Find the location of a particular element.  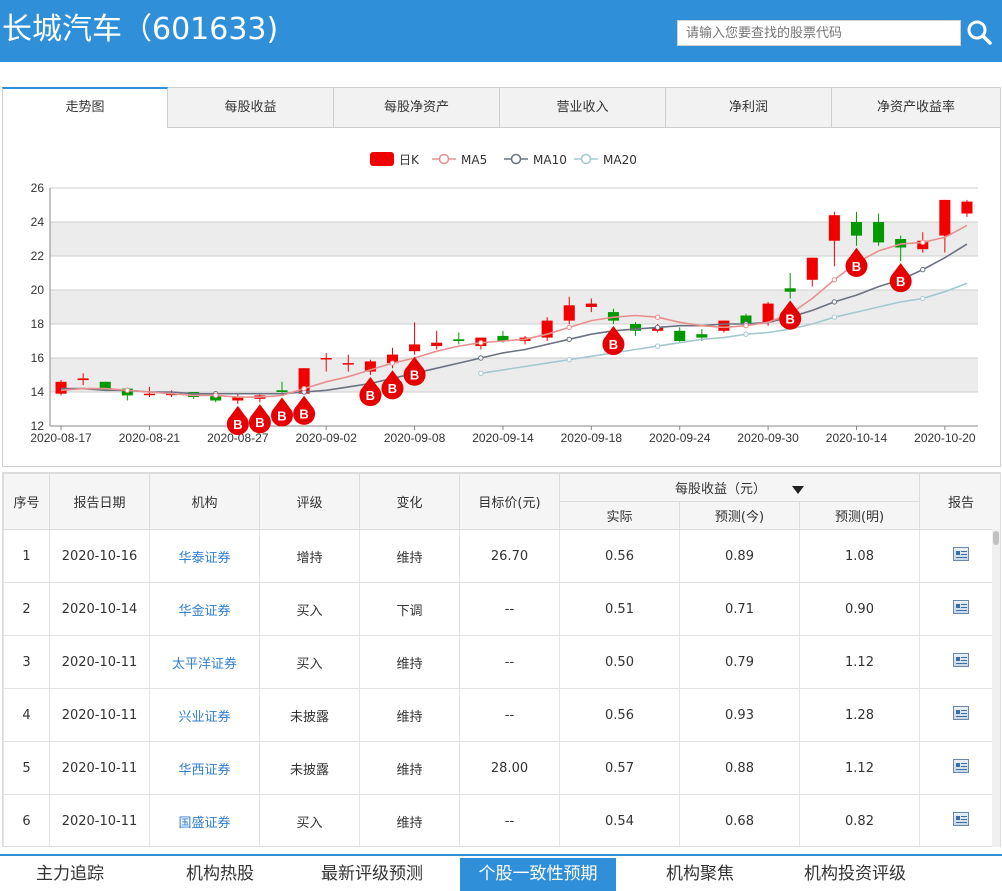

y-tick-label: 16 is located at coordinates (38, 358).